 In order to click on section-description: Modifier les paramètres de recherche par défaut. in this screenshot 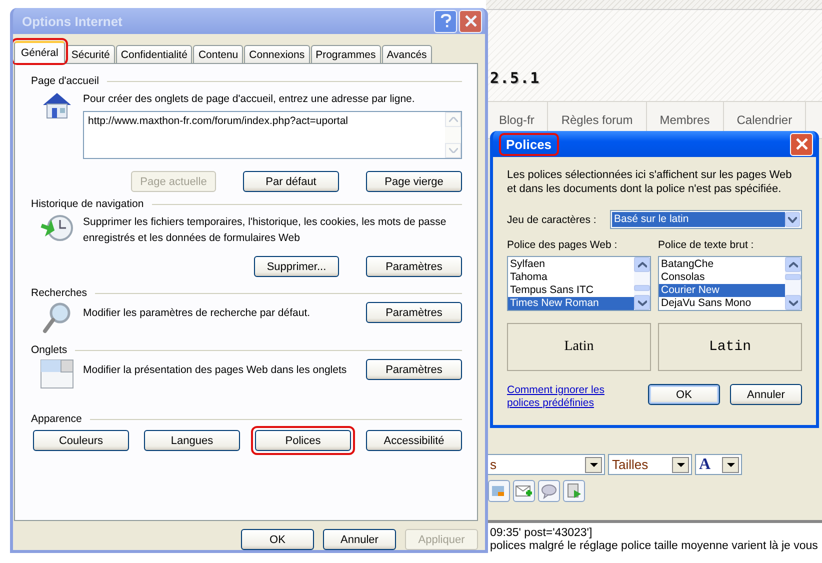, I will do `click(196, 313)`.